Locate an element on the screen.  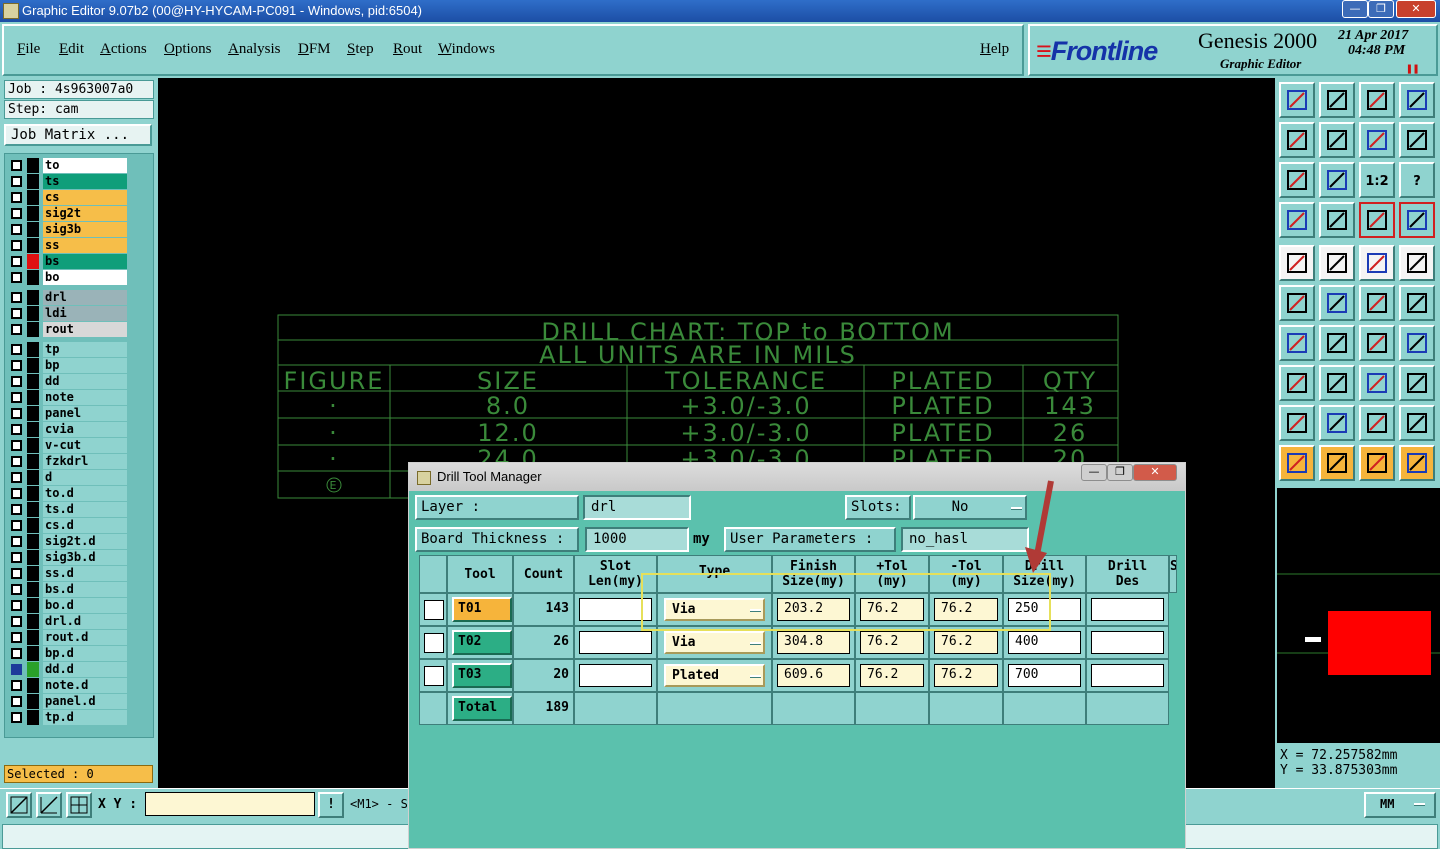
layer-row: ss is located at coordinates (68, 245).